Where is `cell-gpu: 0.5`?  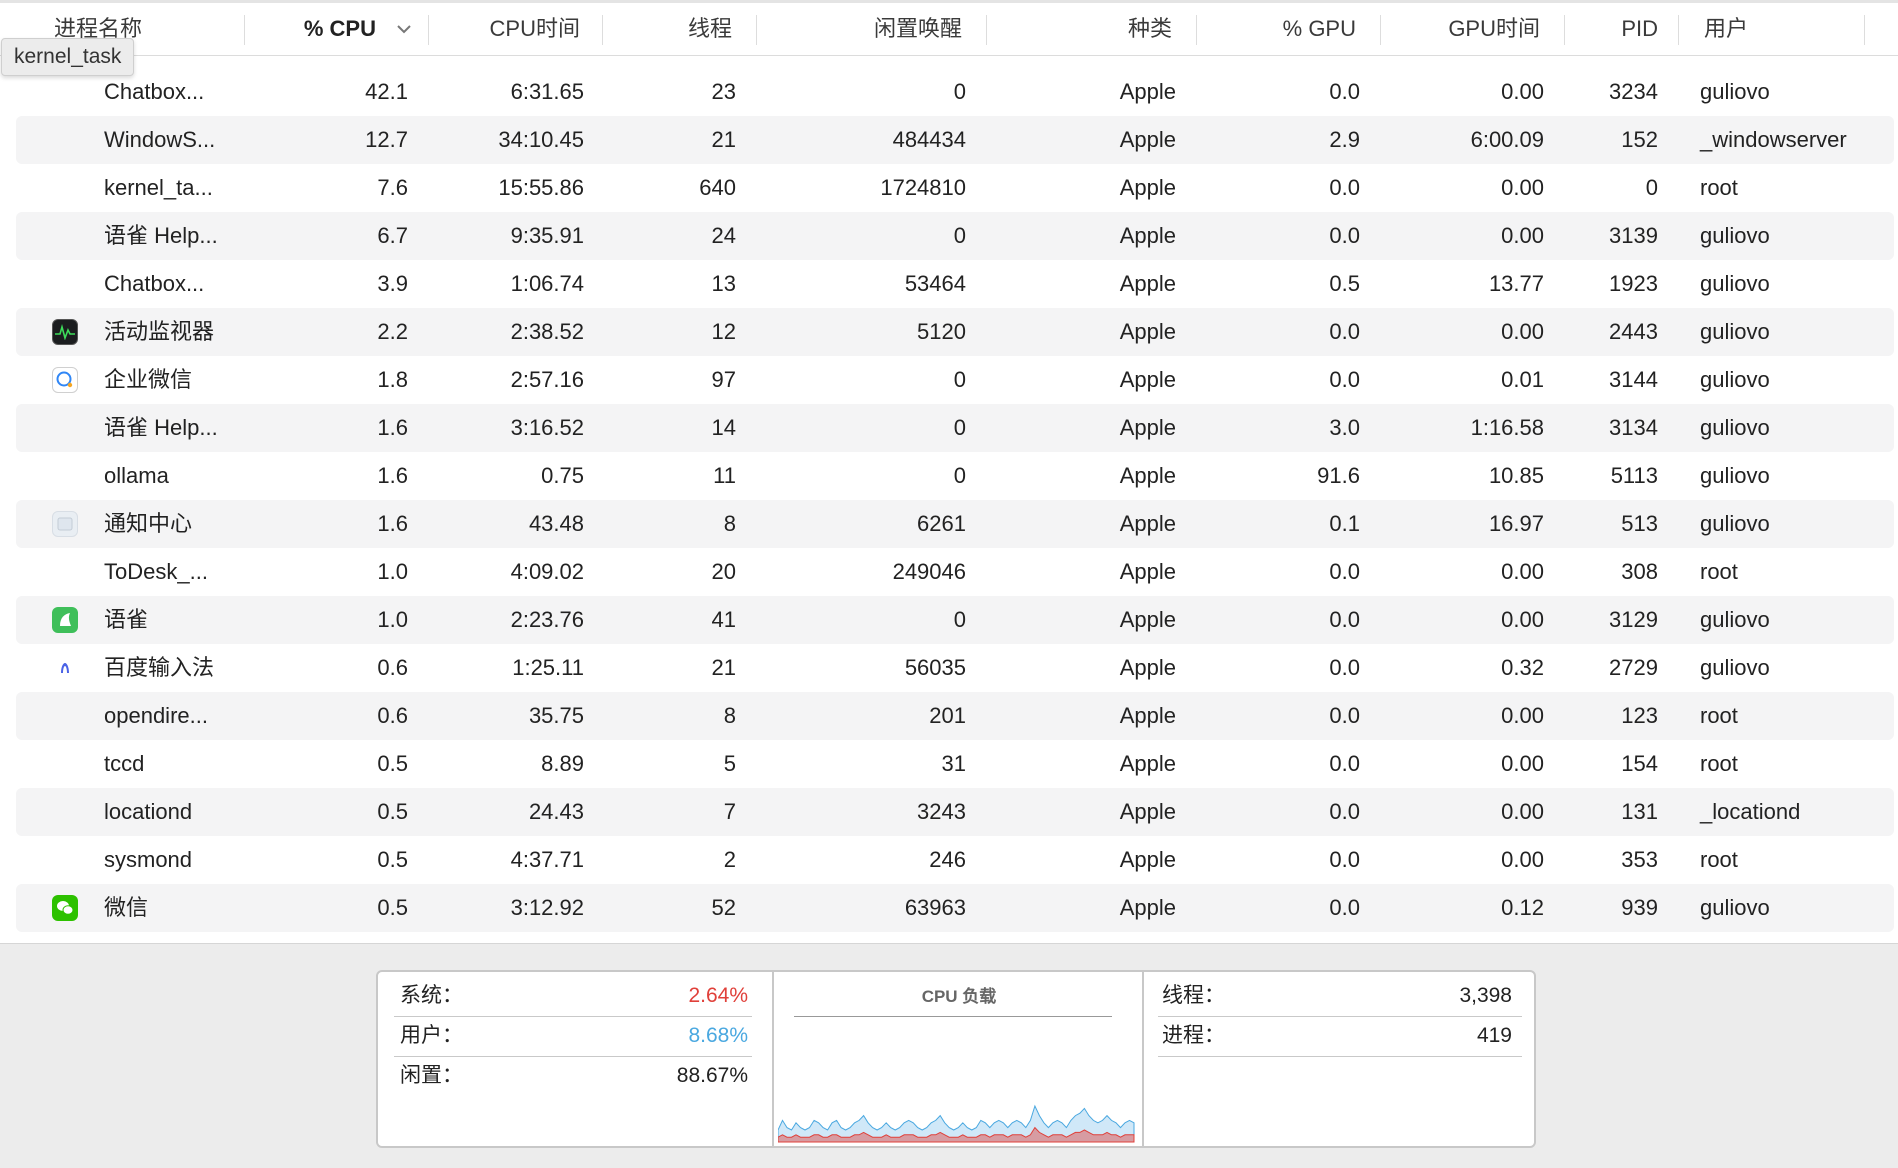 cell-gpu: 0.5 is located at coordinates (1344, 283).